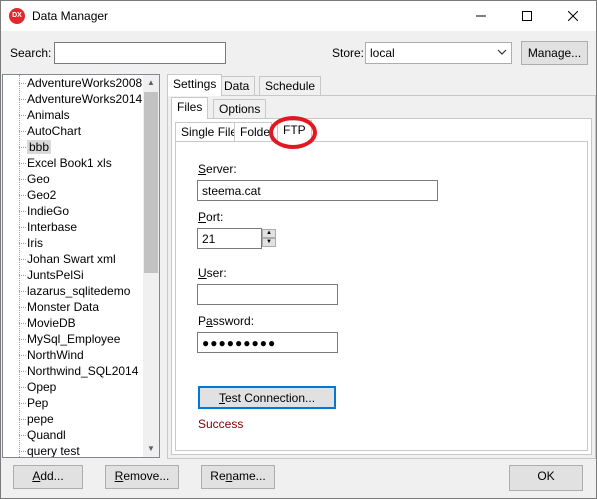 The image size is (597, 499). I want to click on list-item-label: Interbase, so click(52, 227).